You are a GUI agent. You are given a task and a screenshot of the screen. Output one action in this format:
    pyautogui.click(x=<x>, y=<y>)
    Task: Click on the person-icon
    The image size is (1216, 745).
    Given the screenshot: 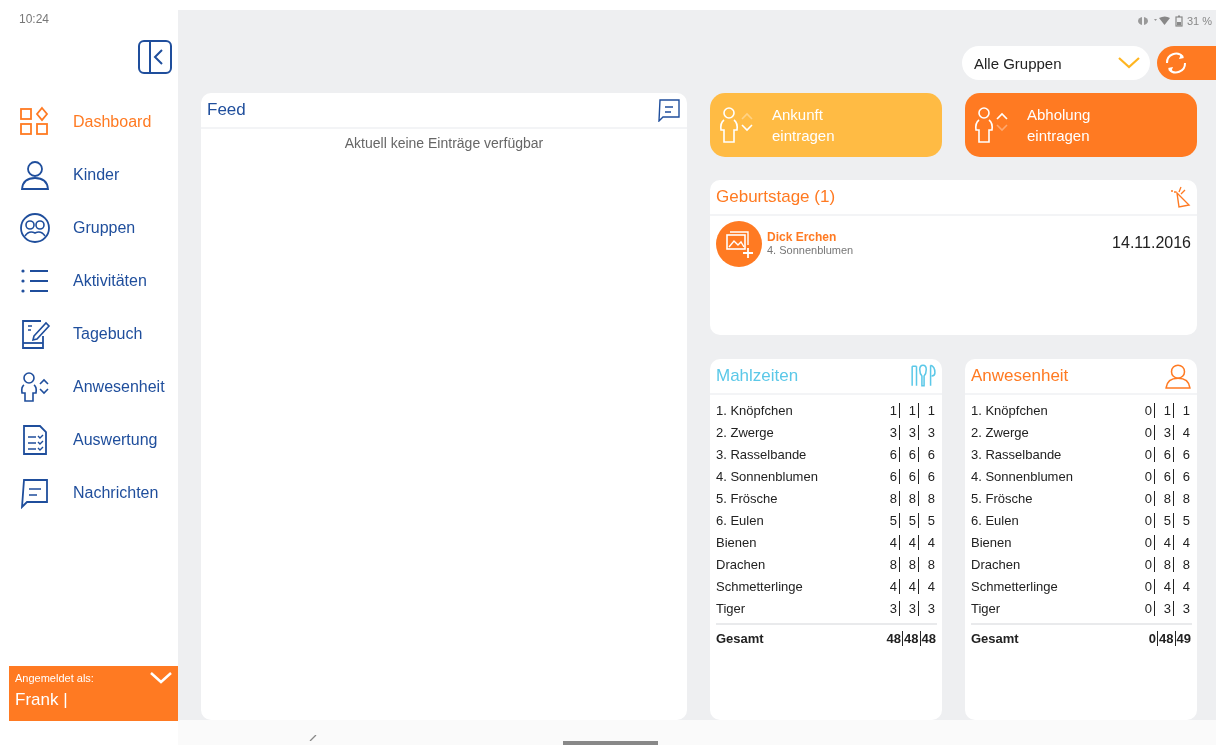 What is the action you would take?
    pyautogui.click(x=35, y=174)
    